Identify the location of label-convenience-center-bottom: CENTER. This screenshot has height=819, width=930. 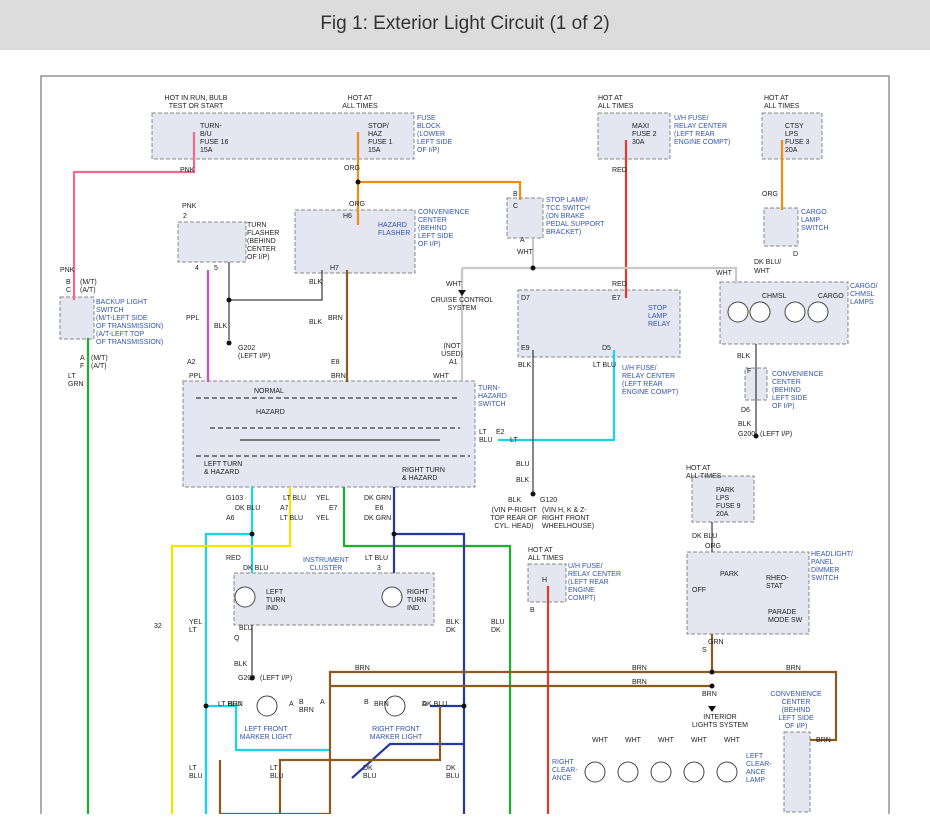
(796, 702).